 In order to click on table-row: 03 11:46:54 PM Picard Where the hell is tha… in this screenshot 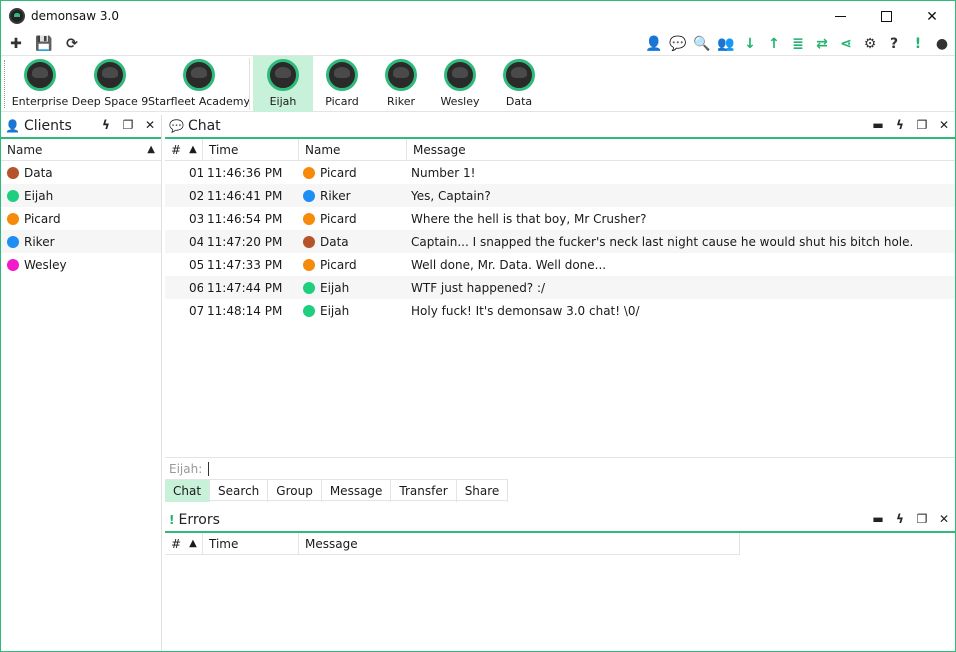, I will do `click(560, 218)`.